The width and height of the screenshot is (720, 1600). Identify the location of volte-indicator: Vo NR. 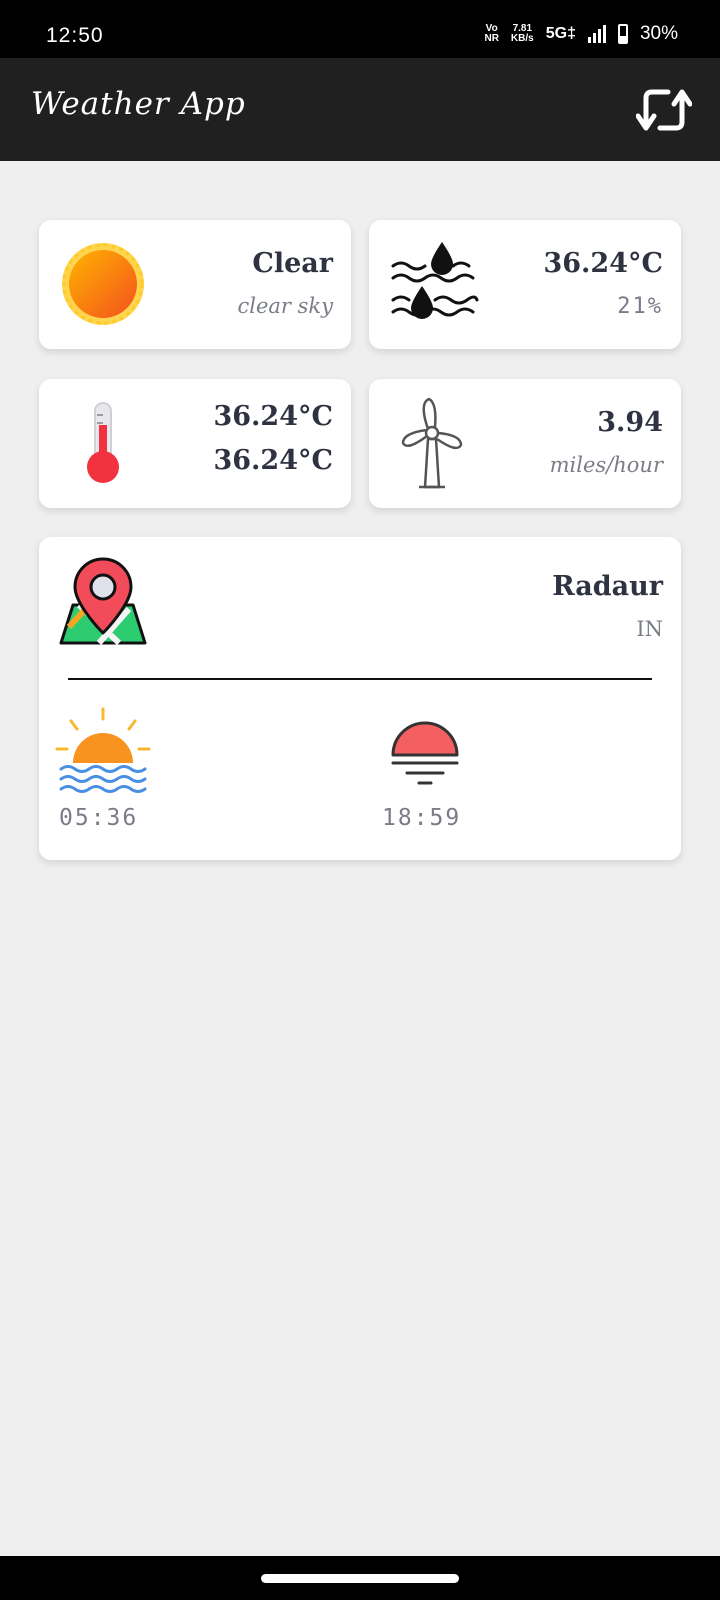
(491, 33).